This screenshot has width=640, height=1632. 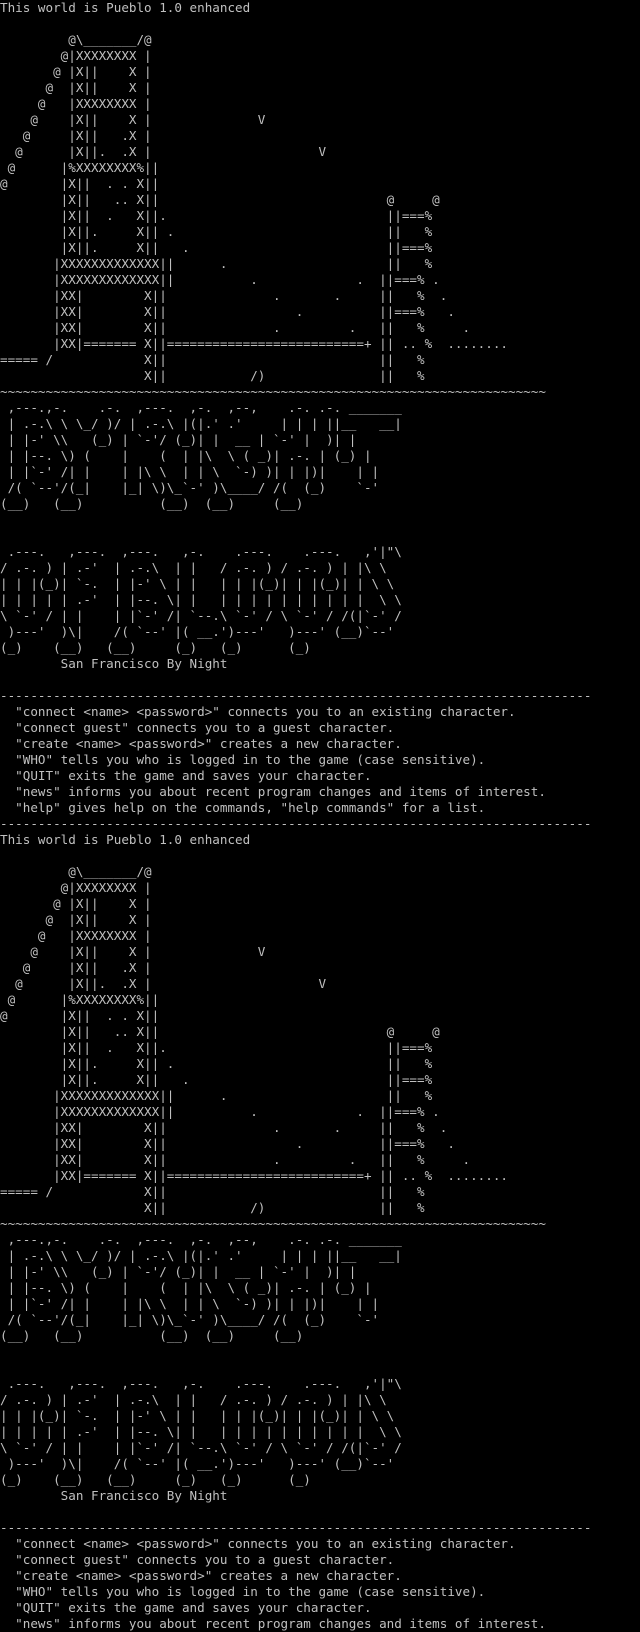 I want to click on terminal-line: .---. ,---. ,---. ,-. .---. .---. ,'|"\, so click(x=201, y=551).